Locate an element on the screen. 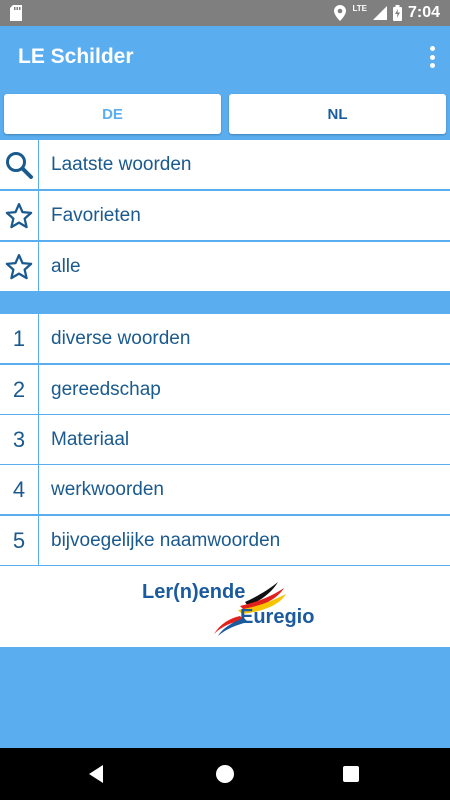 Image resolution: width=450 pixels, height=800 pixels. search-icon is located at coordinates (19, 165).